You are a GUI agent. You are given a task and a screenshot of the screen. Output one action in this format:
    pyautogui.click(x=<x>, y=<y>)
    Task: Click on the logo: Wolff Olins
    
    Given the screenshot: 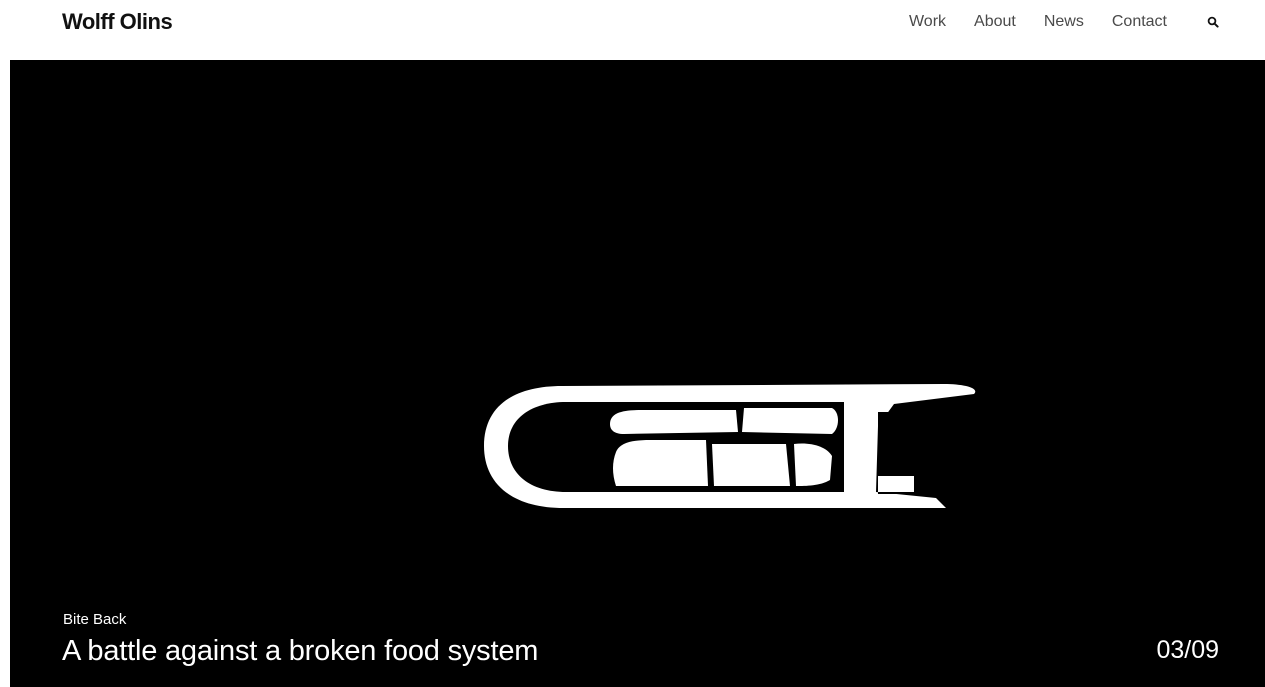 What is the action you would take?
    pyautogui.click(x=117, y=22)
    